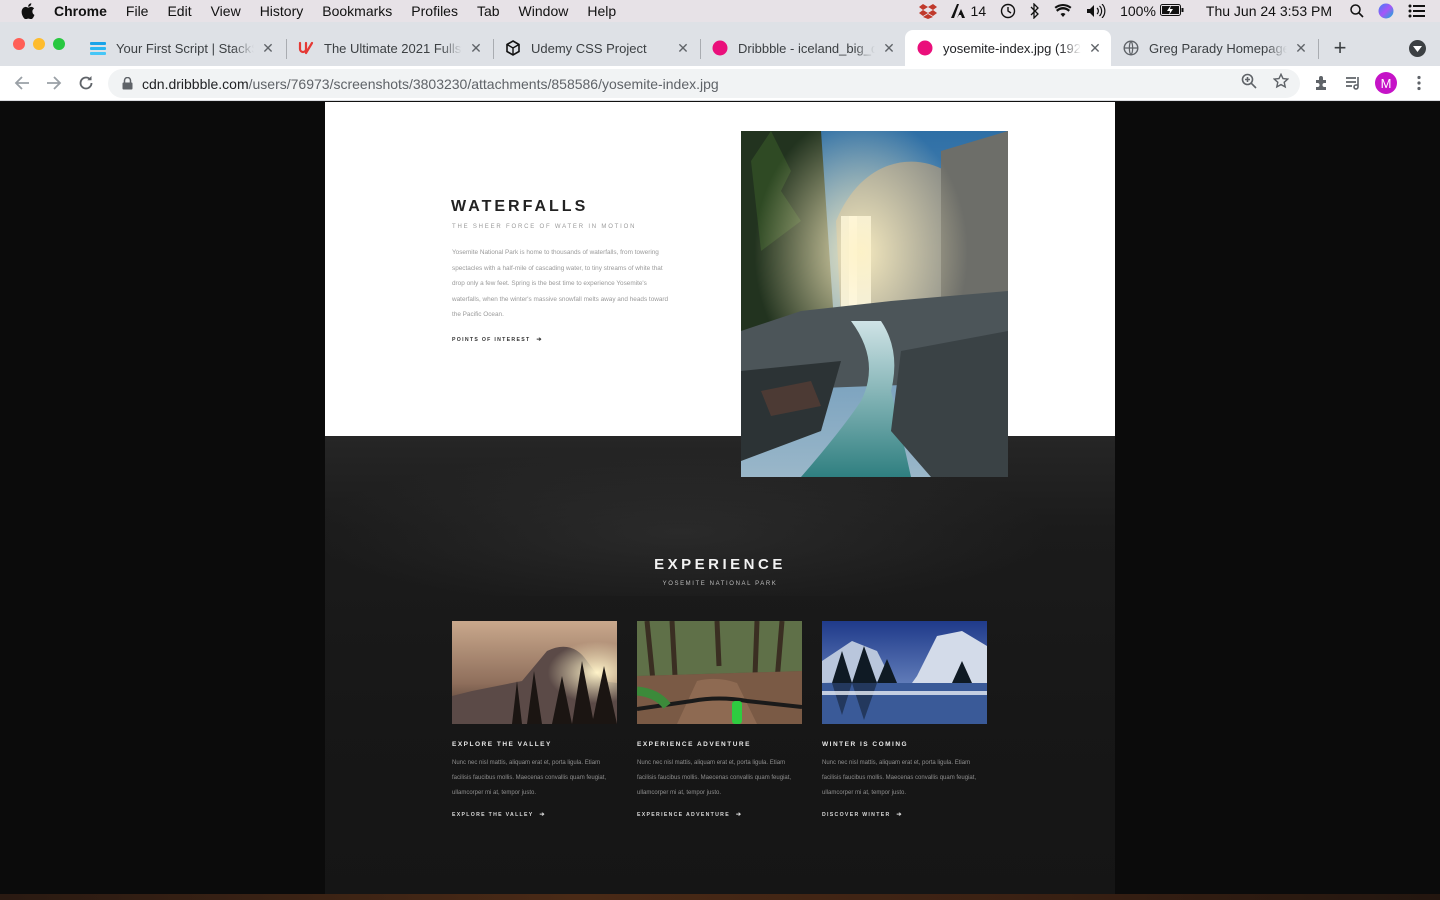 The height and width of the screenshot is (900, 1440). Describe the element at coordinates (434, 11) in the screenshot. I see `menu-profiles: Profiles` at that location.